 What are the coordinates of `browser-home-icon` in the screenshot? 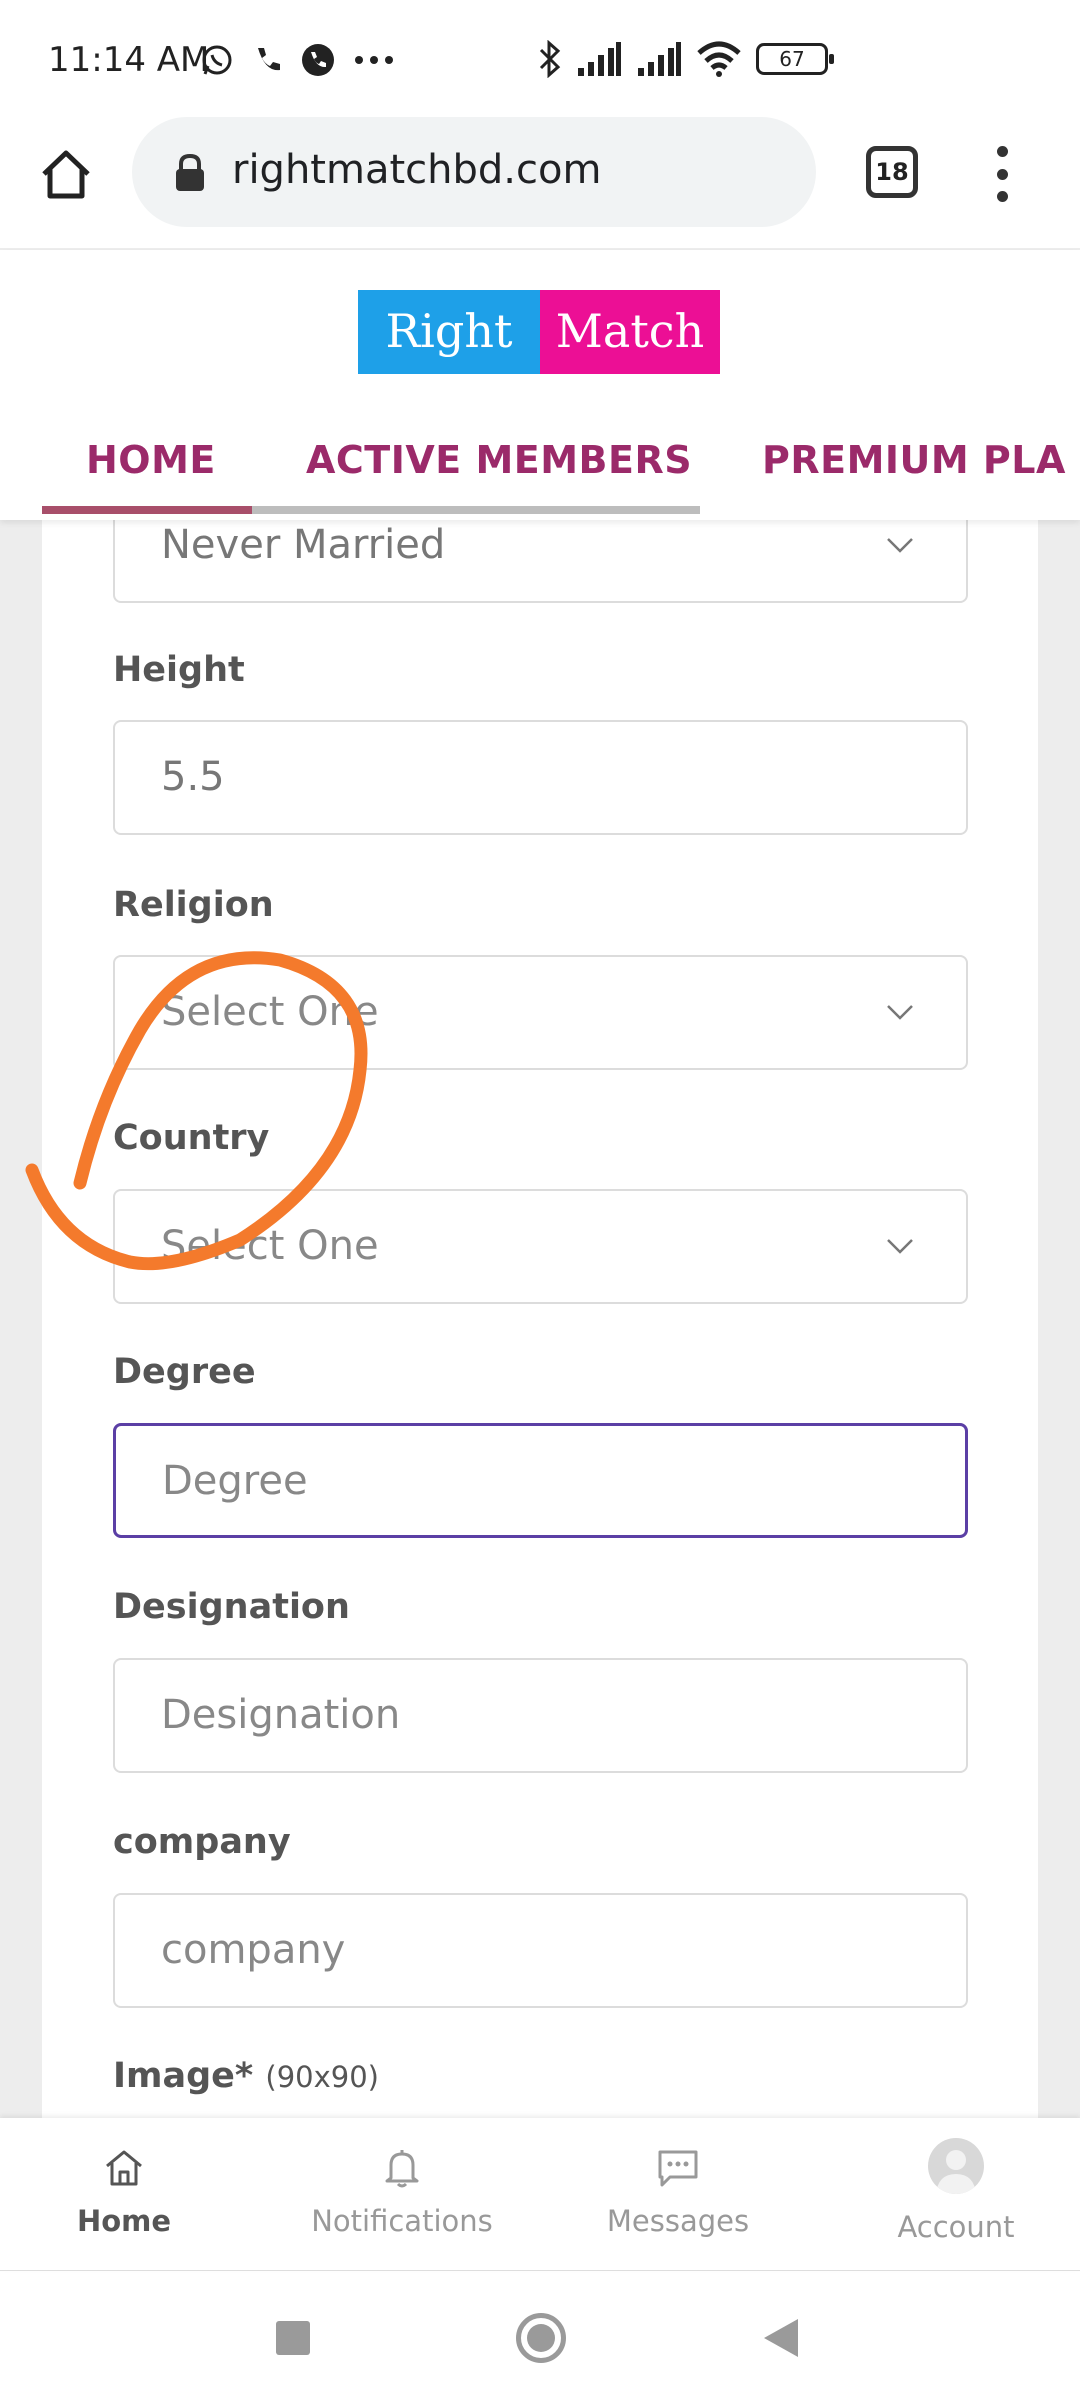 It's located at (66, 174).